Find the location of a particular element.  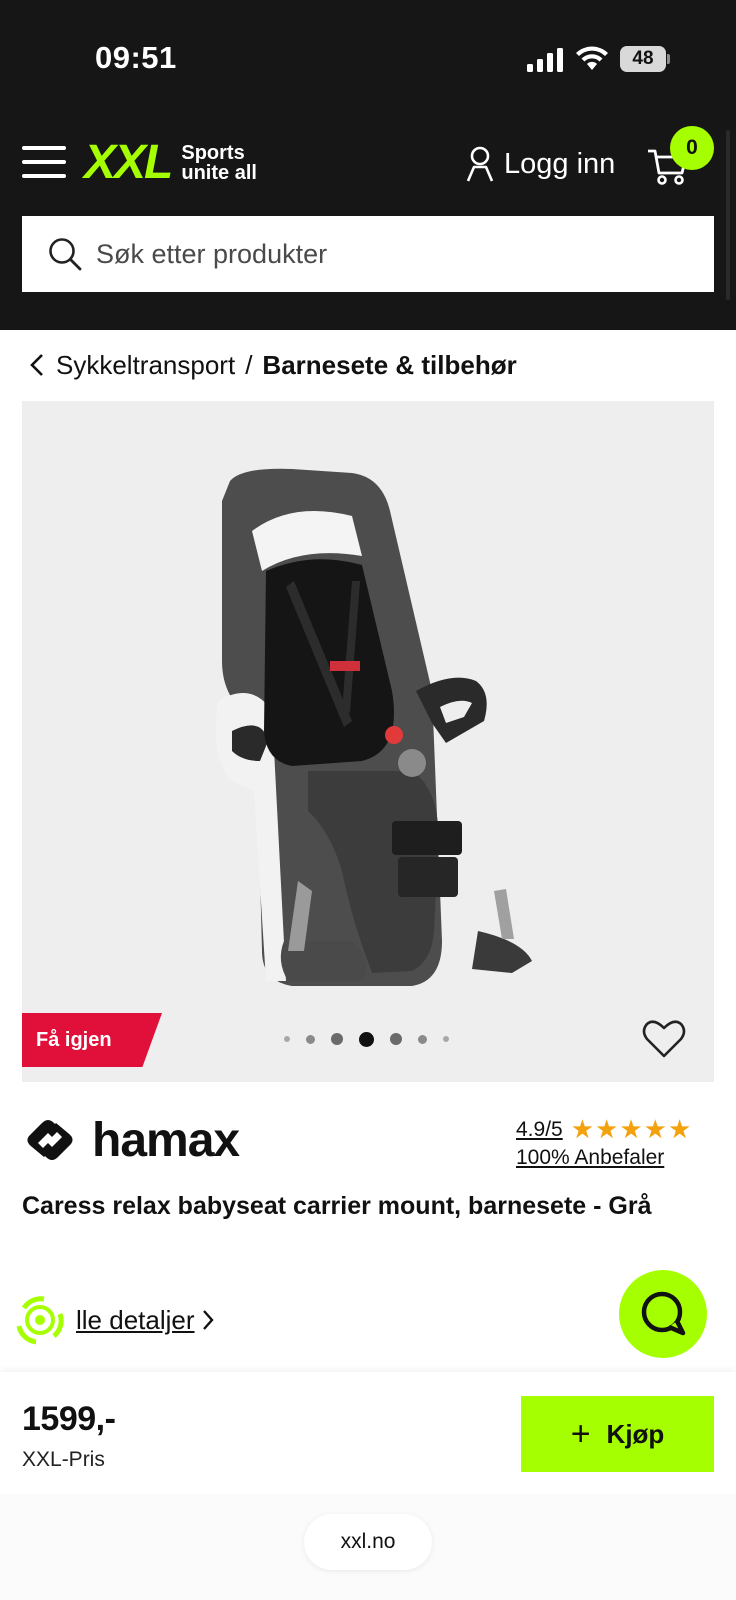

breadcrumb-parent-link: Sykkeltransport is located at coordinates (145, 365).